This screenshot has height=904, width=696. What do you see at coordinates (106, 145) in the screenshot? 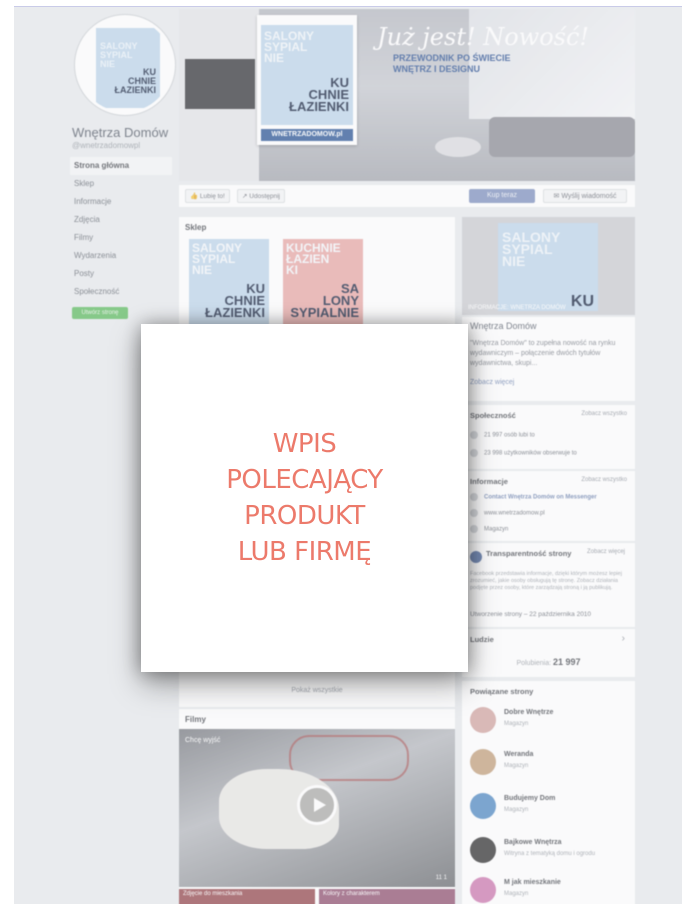
I see `page-handle: @wnetrzadomowpl` at bounding box center [106, 145].